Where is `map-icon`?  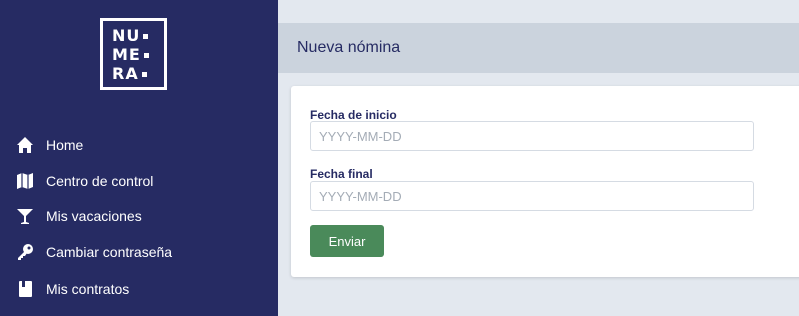 map-icon is located at coordinates (25, 181).